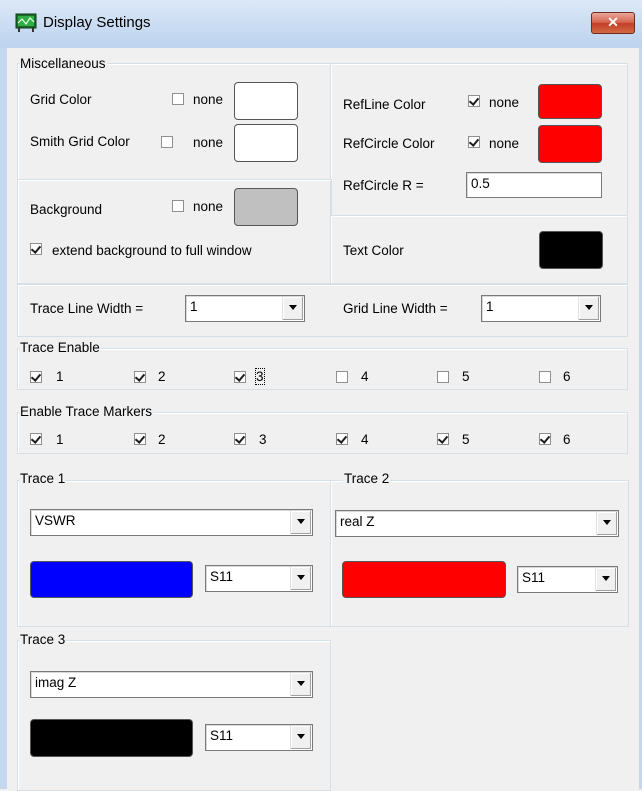 The image size is (642, 791). What do you see at coordinates (570, 144) in the screenshot?
I see `refcircle-color-swatch` at bounding box center [570, 144].